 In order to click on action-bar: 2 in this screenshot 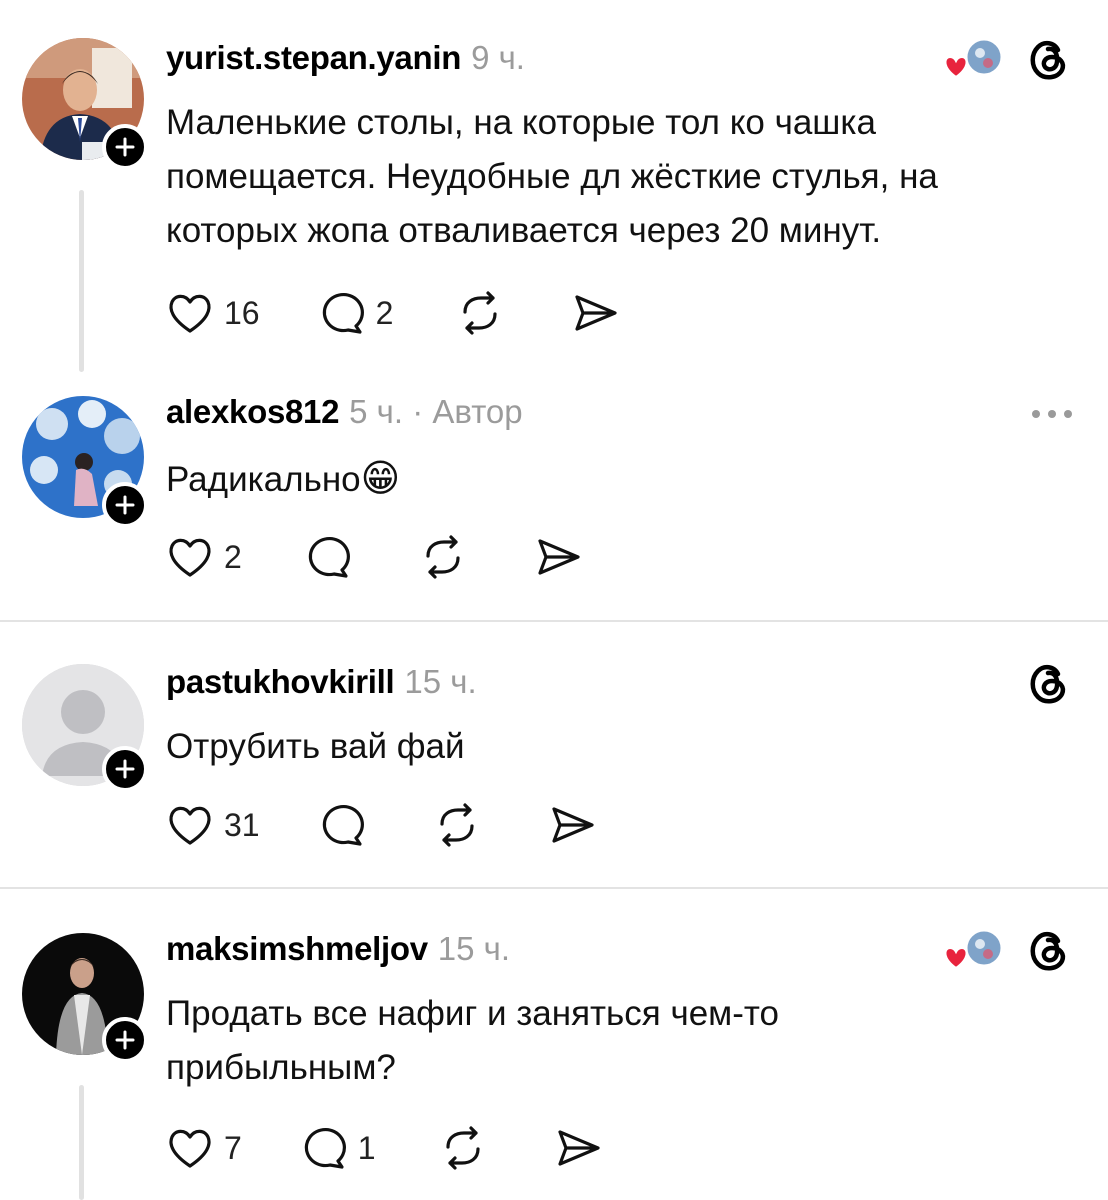, I will do `click(374, 557)`.